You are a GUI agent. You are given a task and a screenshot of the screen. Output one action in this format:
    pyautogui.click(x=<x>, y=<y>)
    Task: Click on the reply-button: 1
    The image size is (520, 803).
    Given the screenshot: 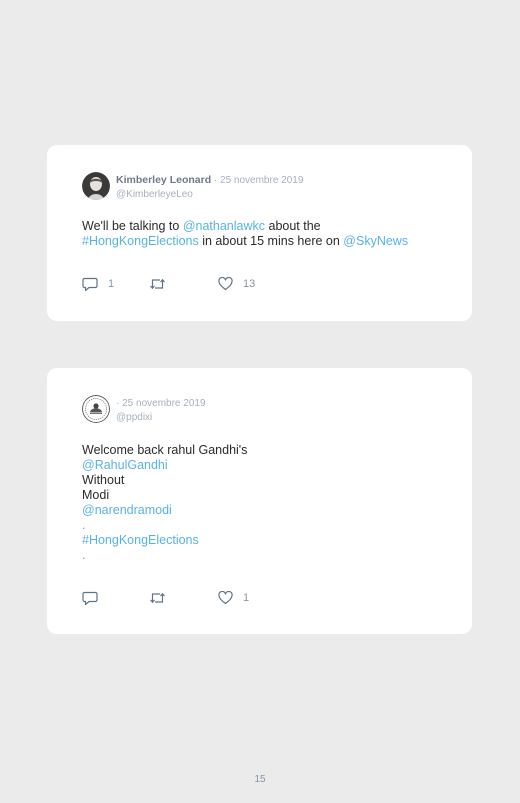 What is the action you would take?
    pyautogui.click(x=98, y=284)
    